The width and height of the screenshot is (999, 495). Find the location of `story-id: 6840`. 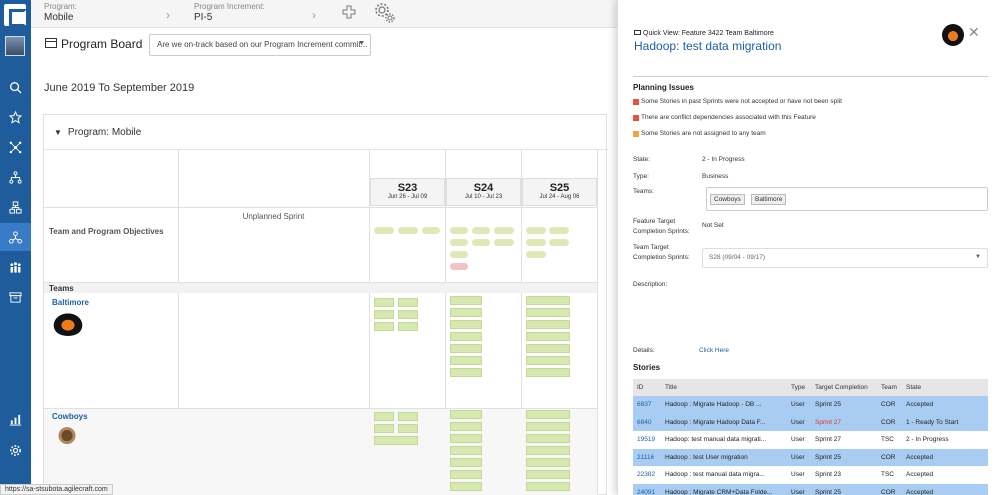

story-id: 6840 is located at coordinates (647, 422).